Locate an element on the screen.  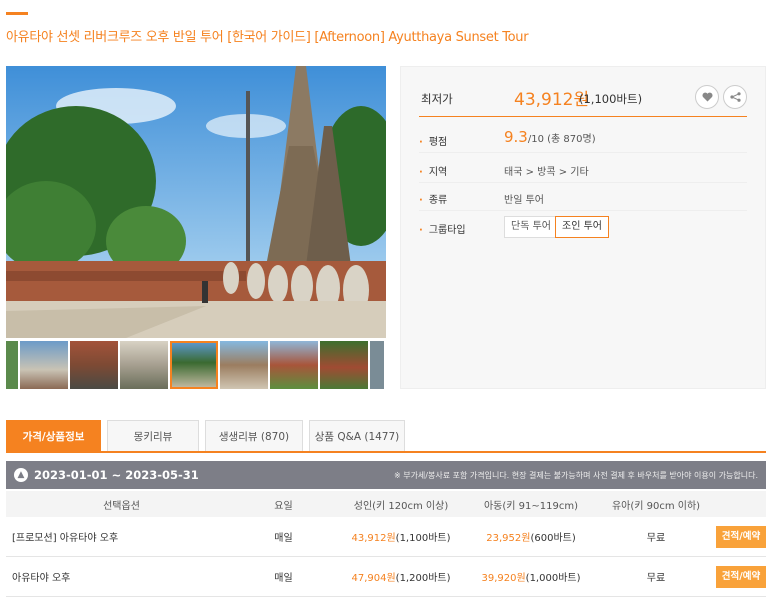
wishlist-button is located at coordinates (707, 97).